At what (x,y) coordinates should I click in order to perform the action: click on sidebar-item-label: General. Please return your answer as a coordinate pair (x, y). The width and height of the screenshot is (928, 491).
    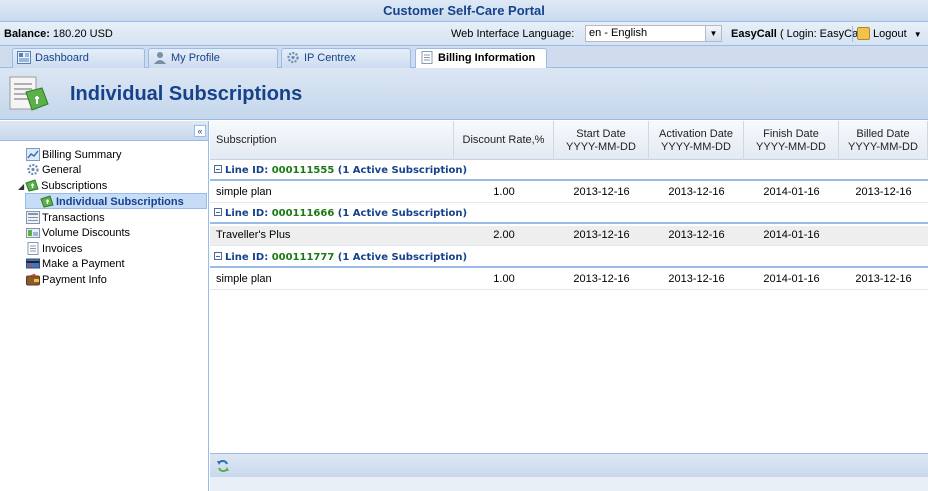
    Looking at the image, I should click on (62, 170).